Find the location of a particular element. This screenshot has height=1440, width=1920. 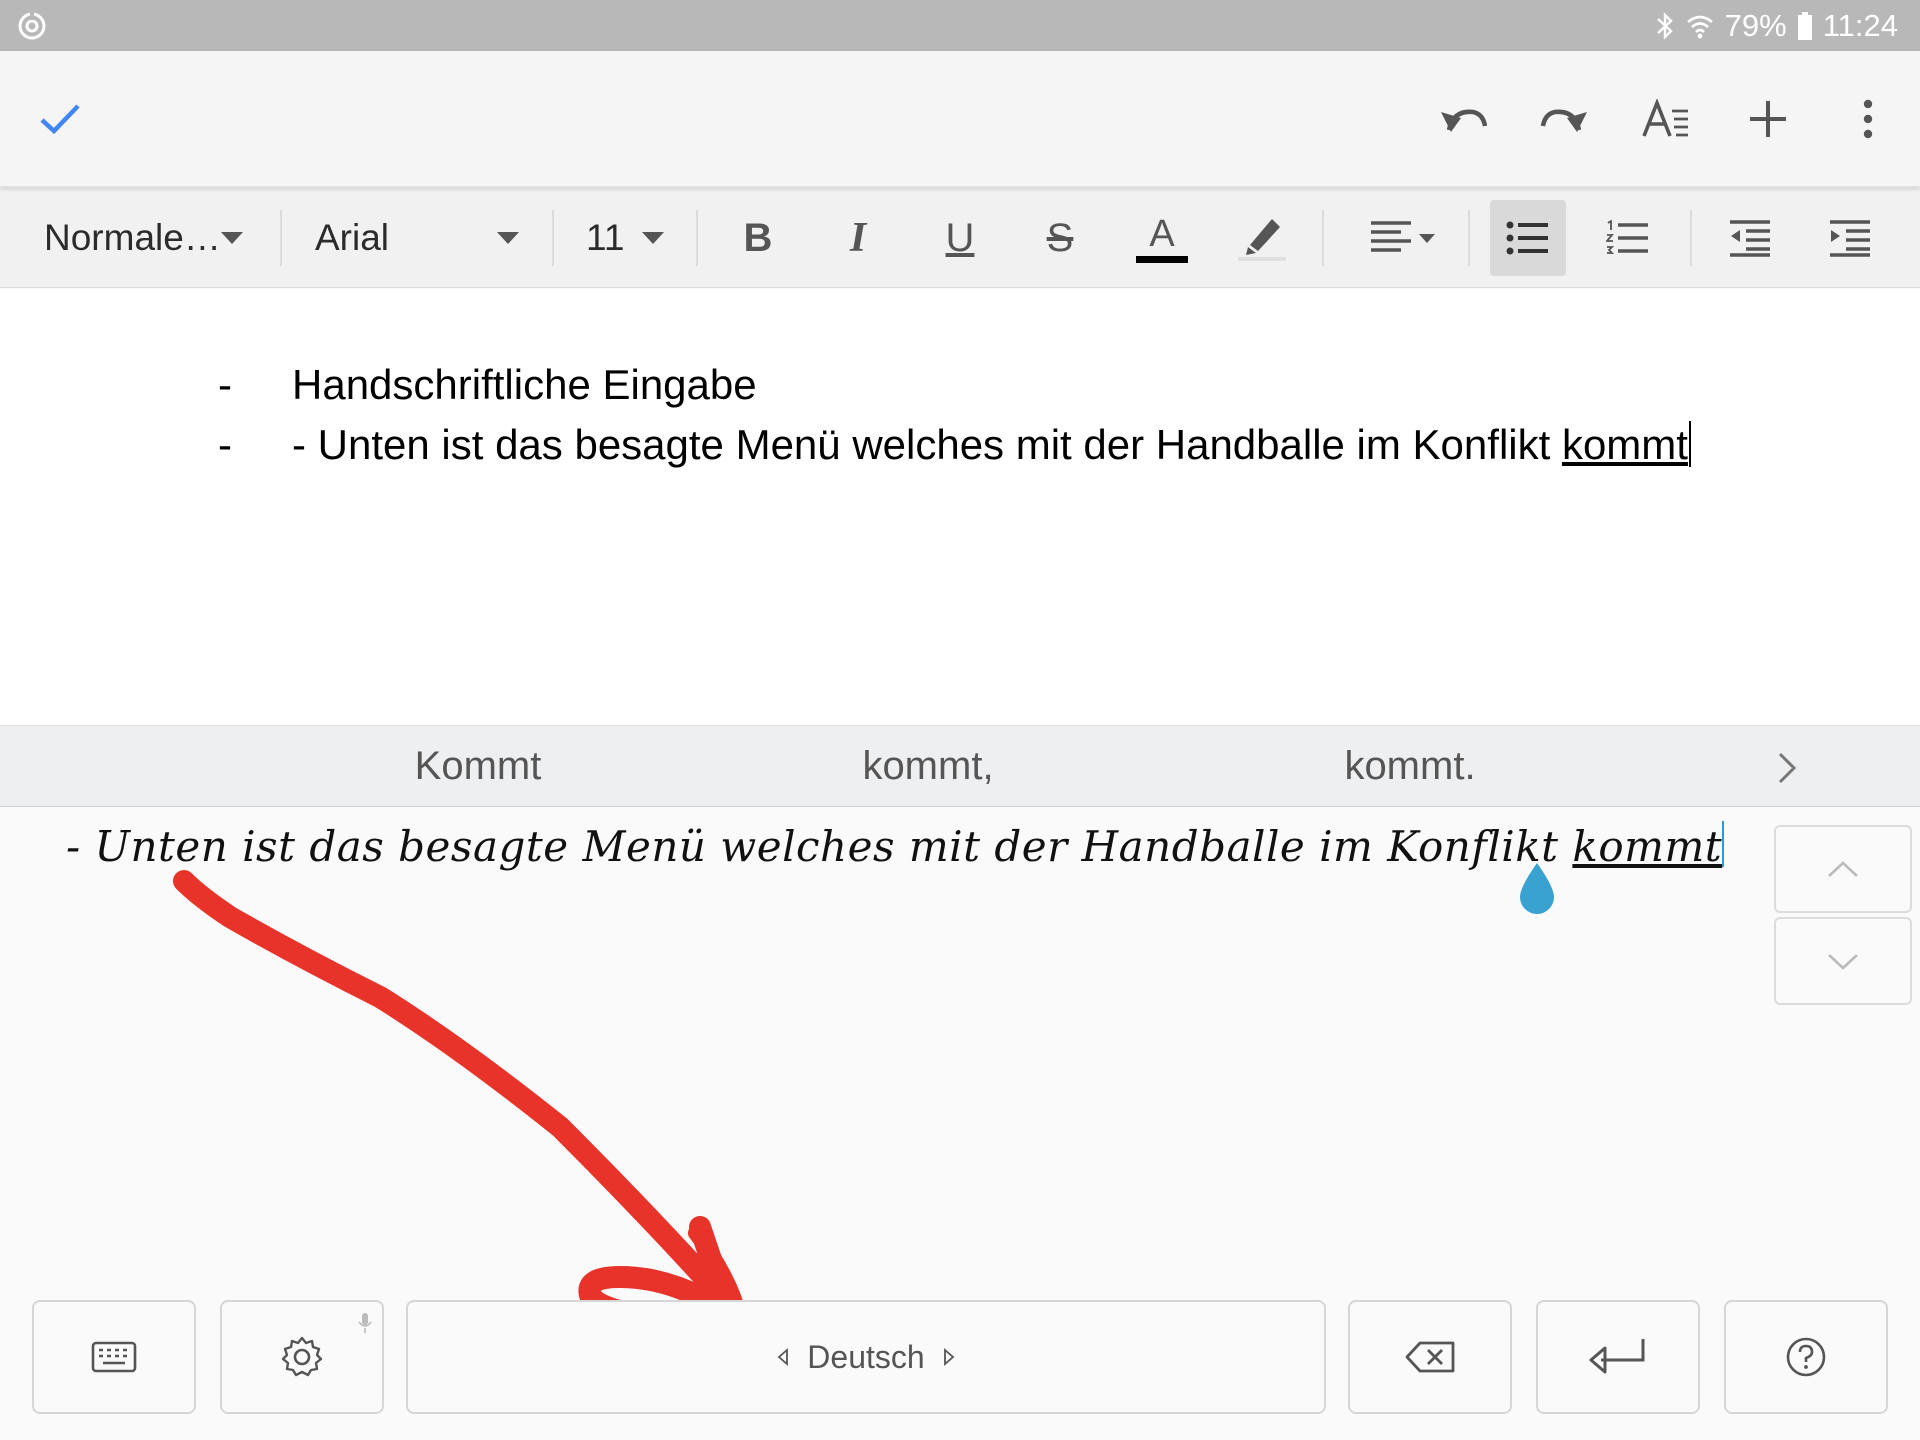

underline-button: U is located at coordinates (960, 238).